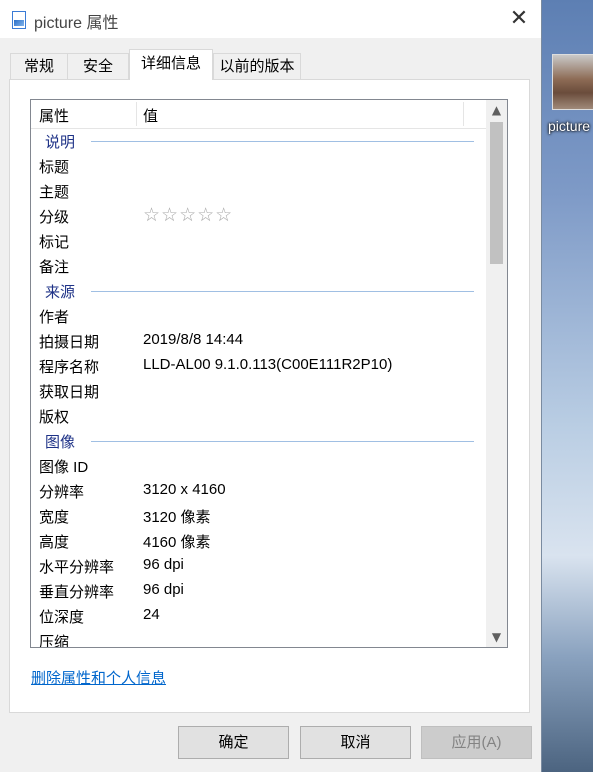 This screenshot has width=593, height=772. Describe the element at coordinates (258, 190) in the screenshot. I see `property-row: 主题` at that location.